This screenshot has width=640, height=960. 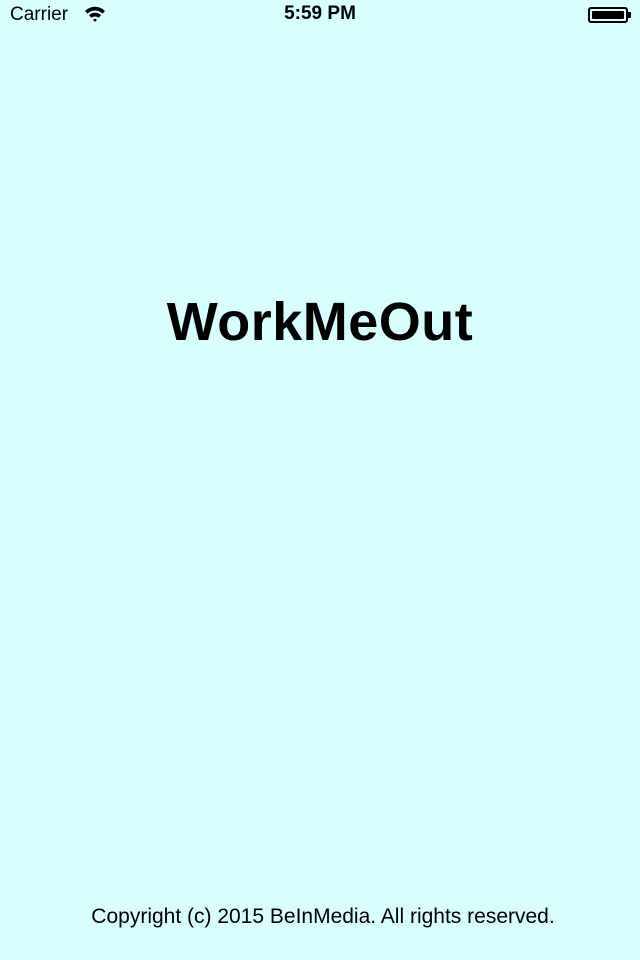 What do you see at coordinates (320, 322) in the screenshot?
I see `app-title: WorkMeOut` at bounding box center [320, 322].